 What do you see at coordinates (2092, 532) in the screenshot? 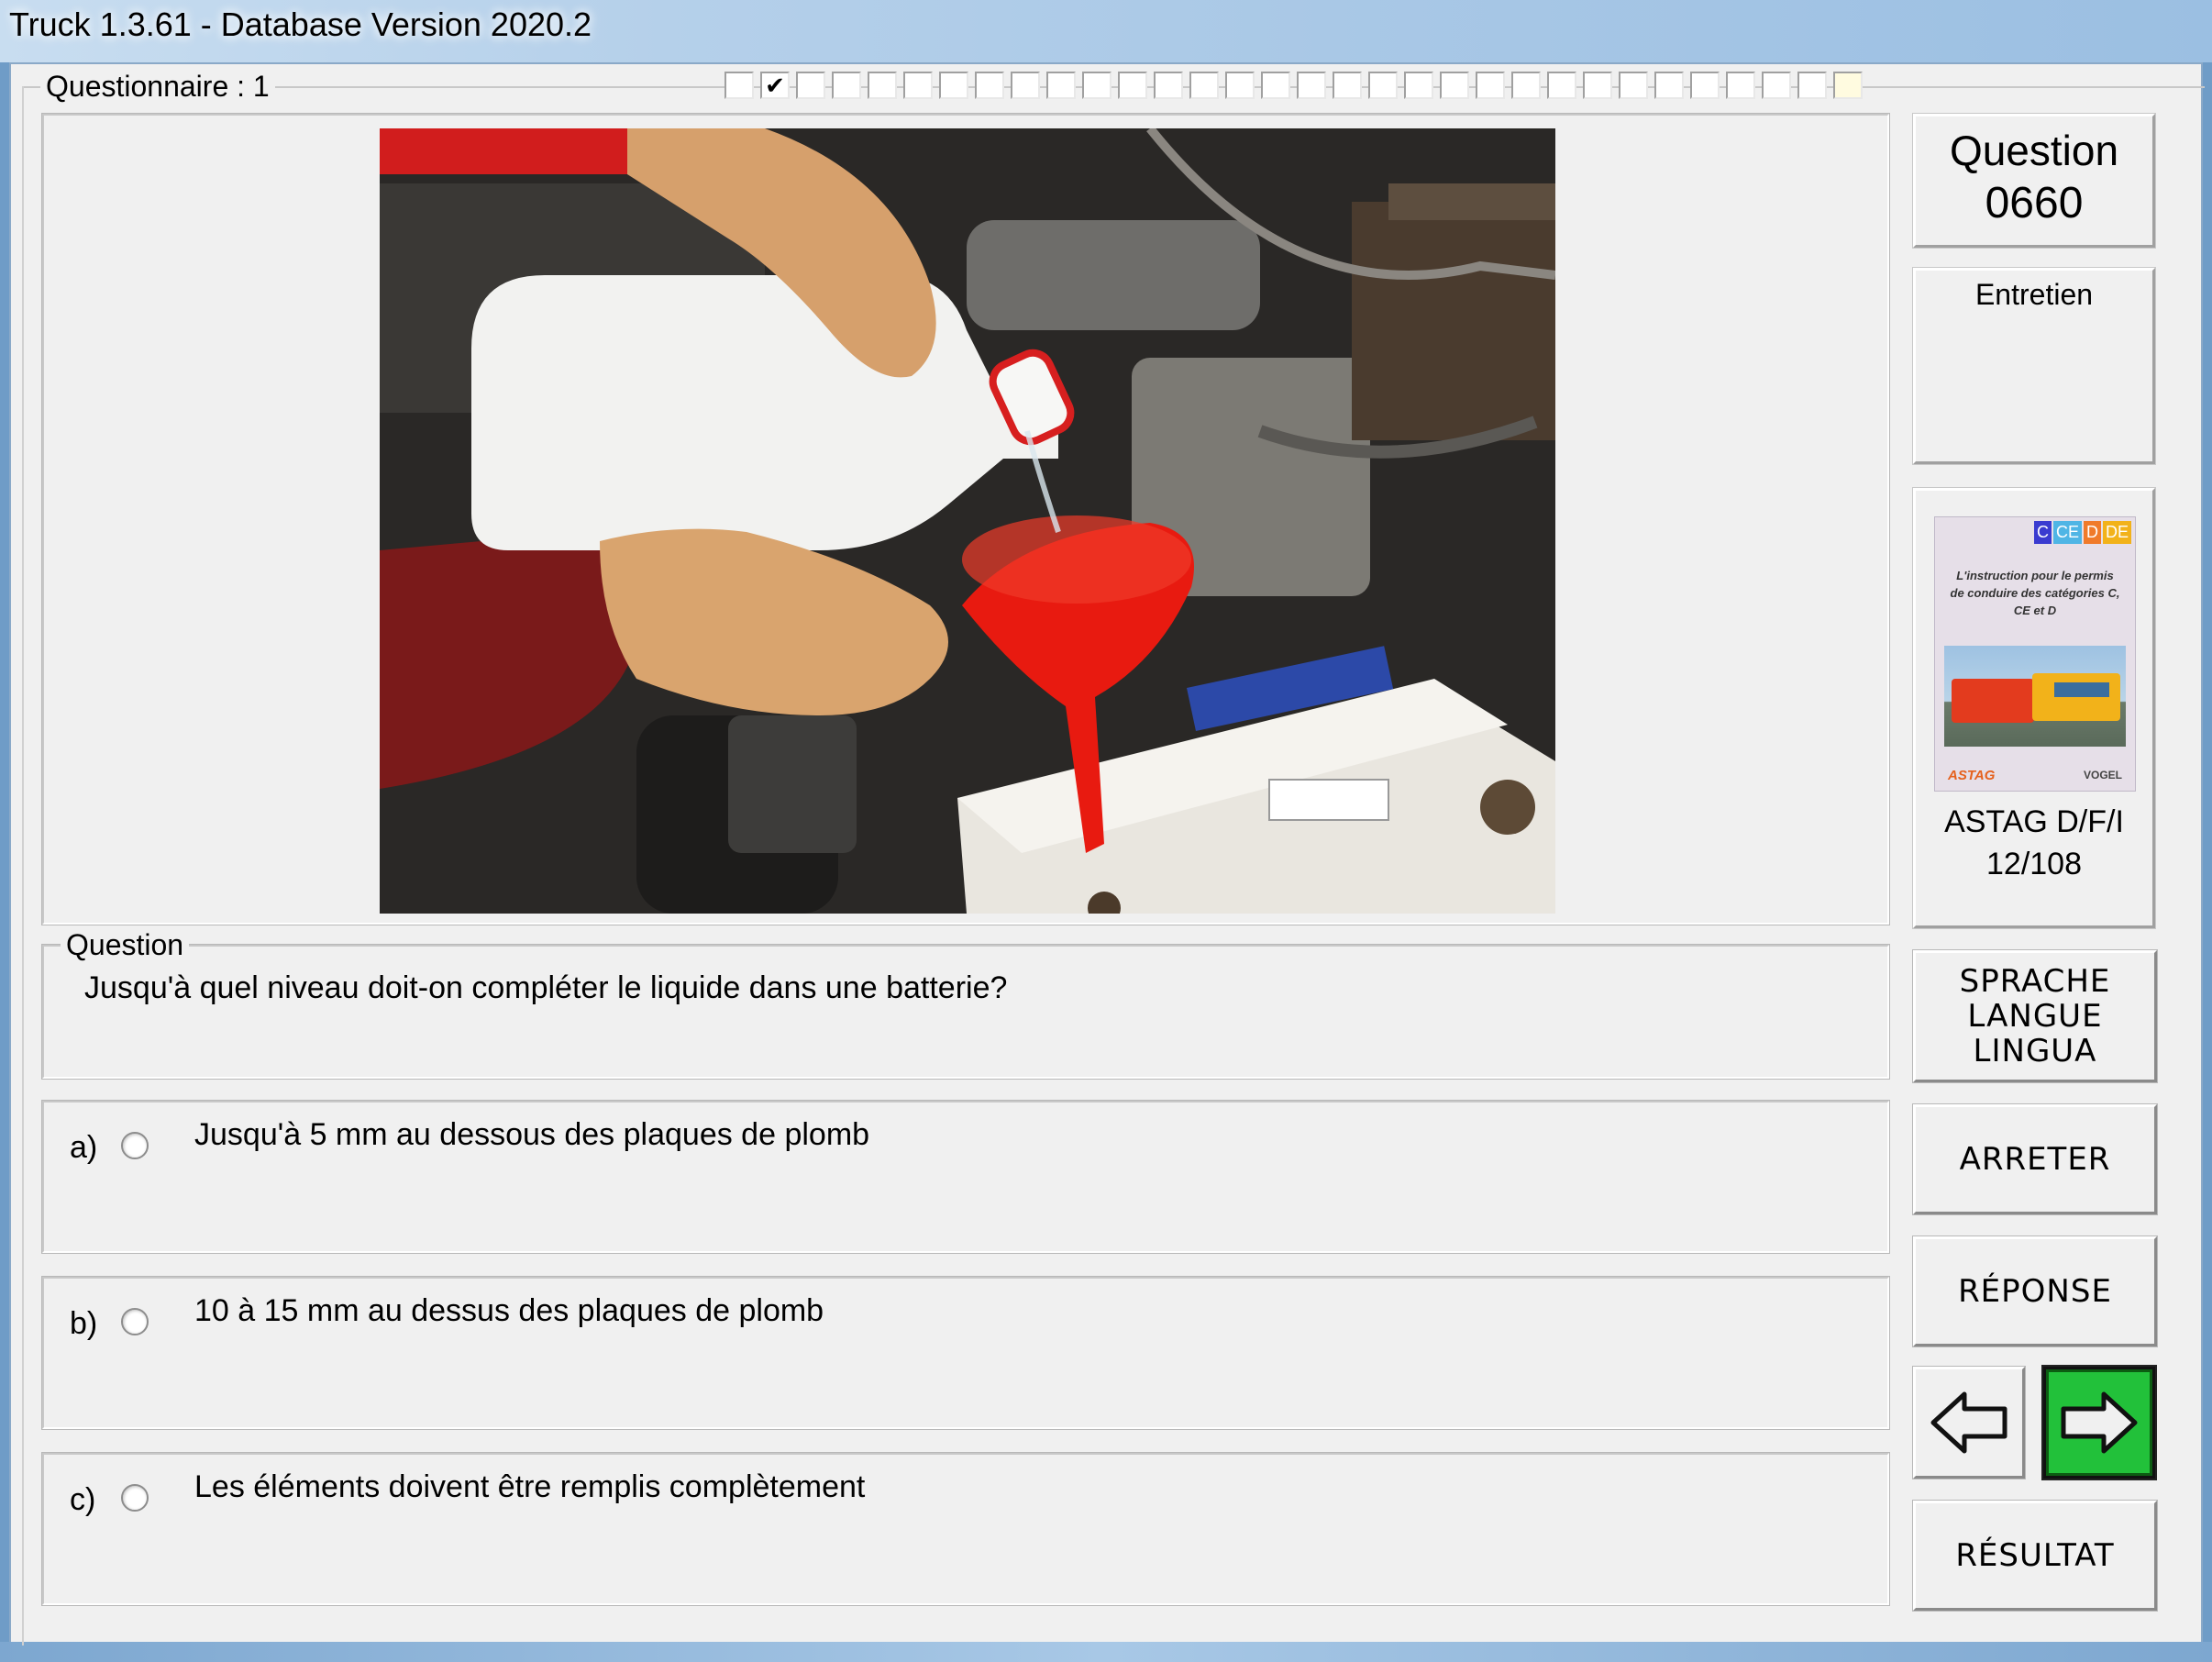
I see `book-badge-d: D` at bounding box center [2092, 532].